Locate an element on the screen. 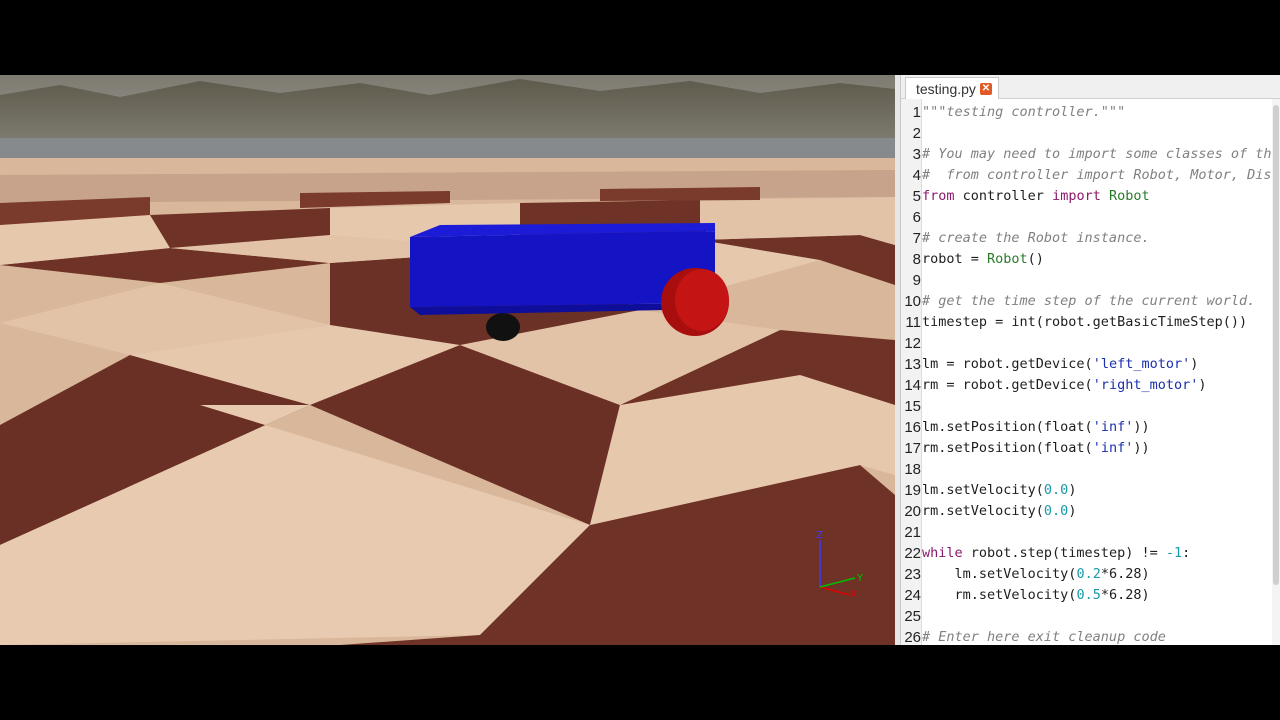  code-line: 5 from controller import Robot is located at coordinates (1087, 196).